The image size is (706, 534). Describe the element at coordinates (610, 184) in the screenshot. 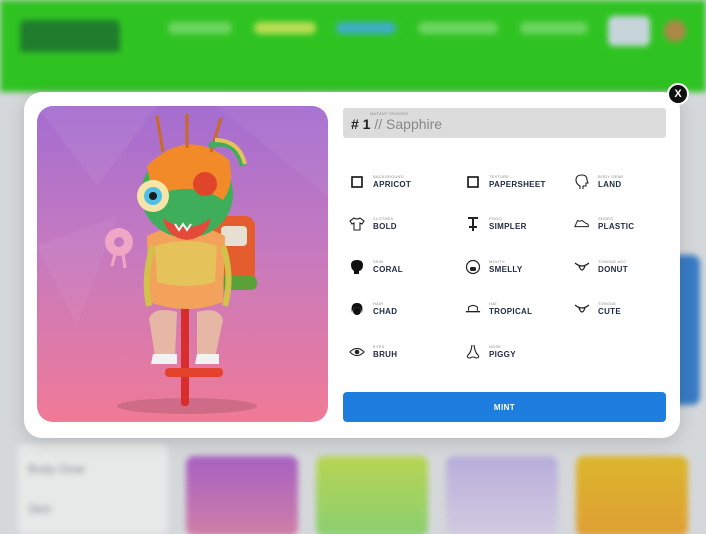

I see `trait-value: LAND` at that location.